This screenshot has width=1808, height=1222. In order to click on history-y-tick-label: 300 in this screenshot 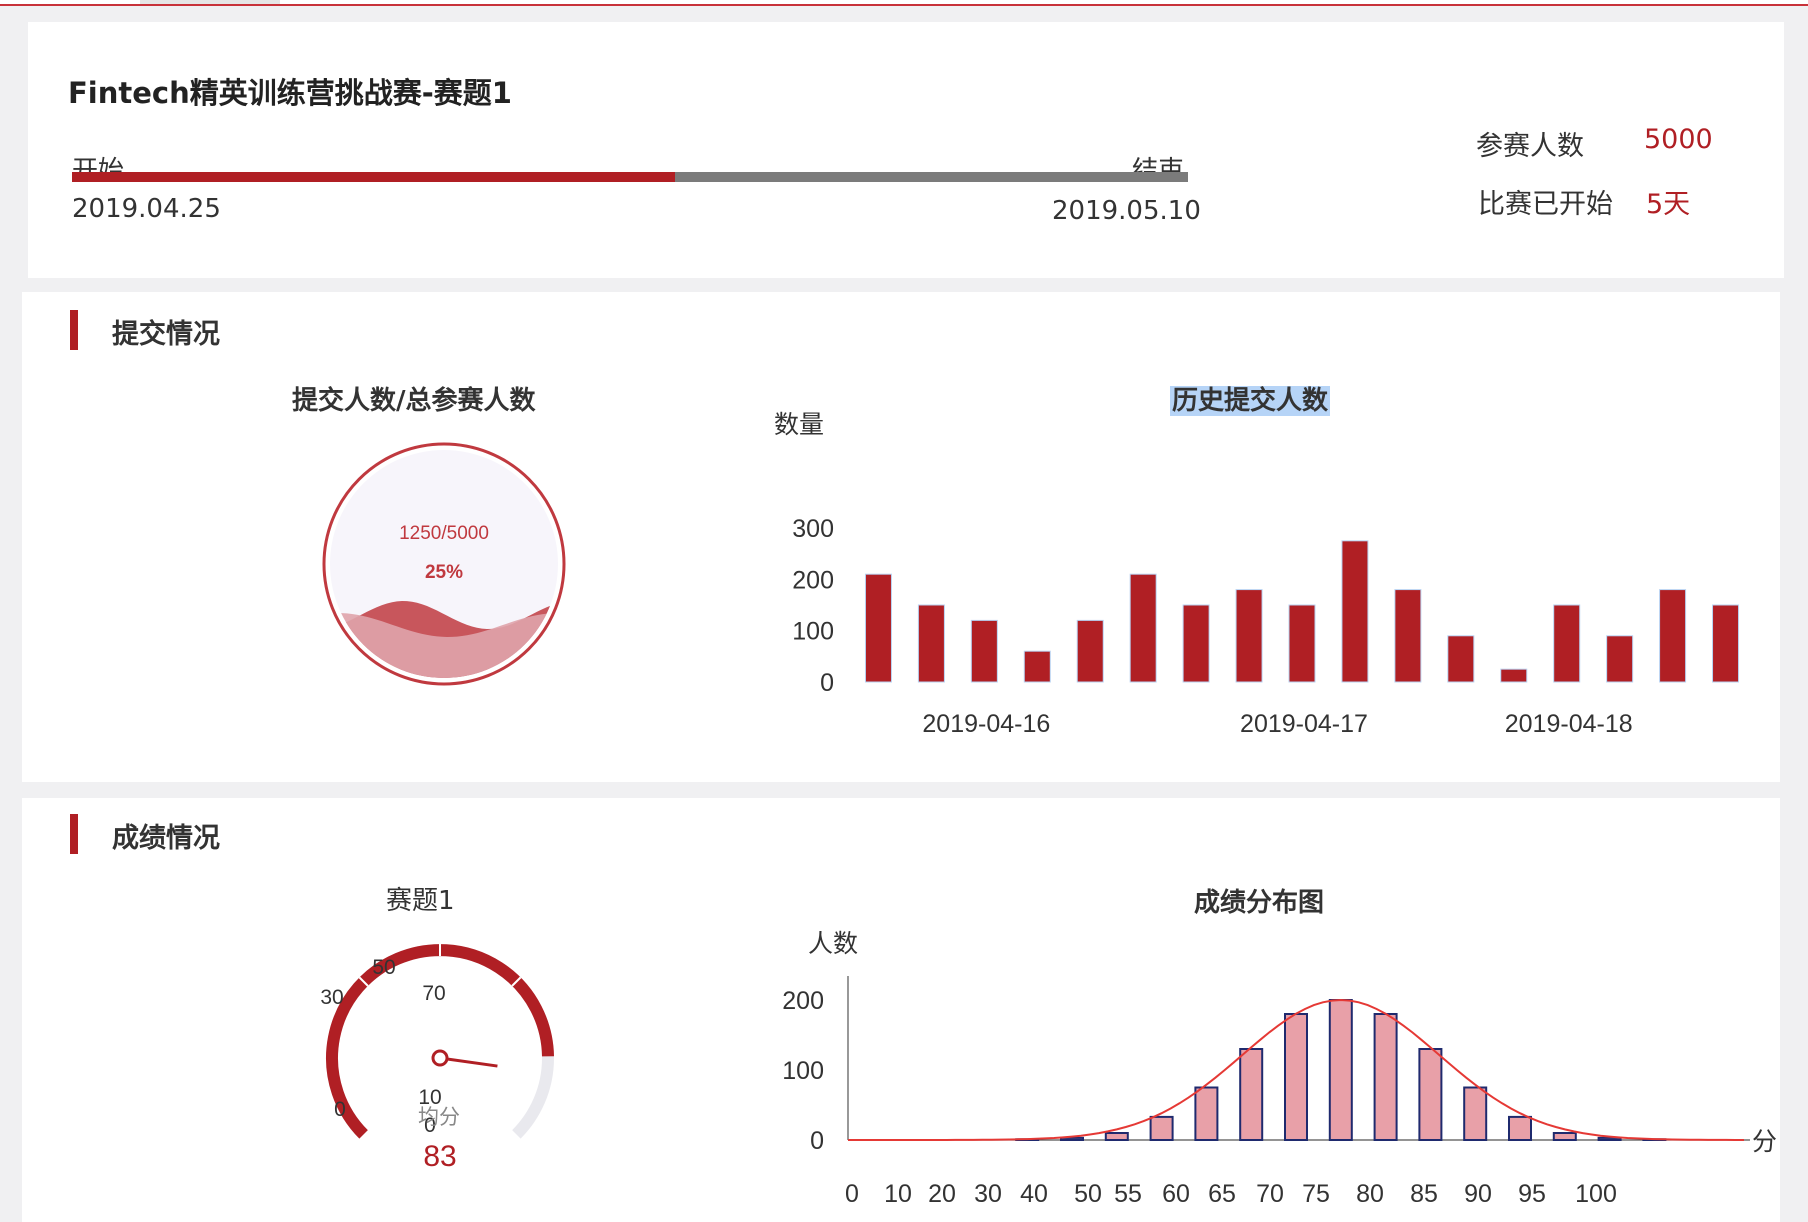, I will do `click(813, 529)`.